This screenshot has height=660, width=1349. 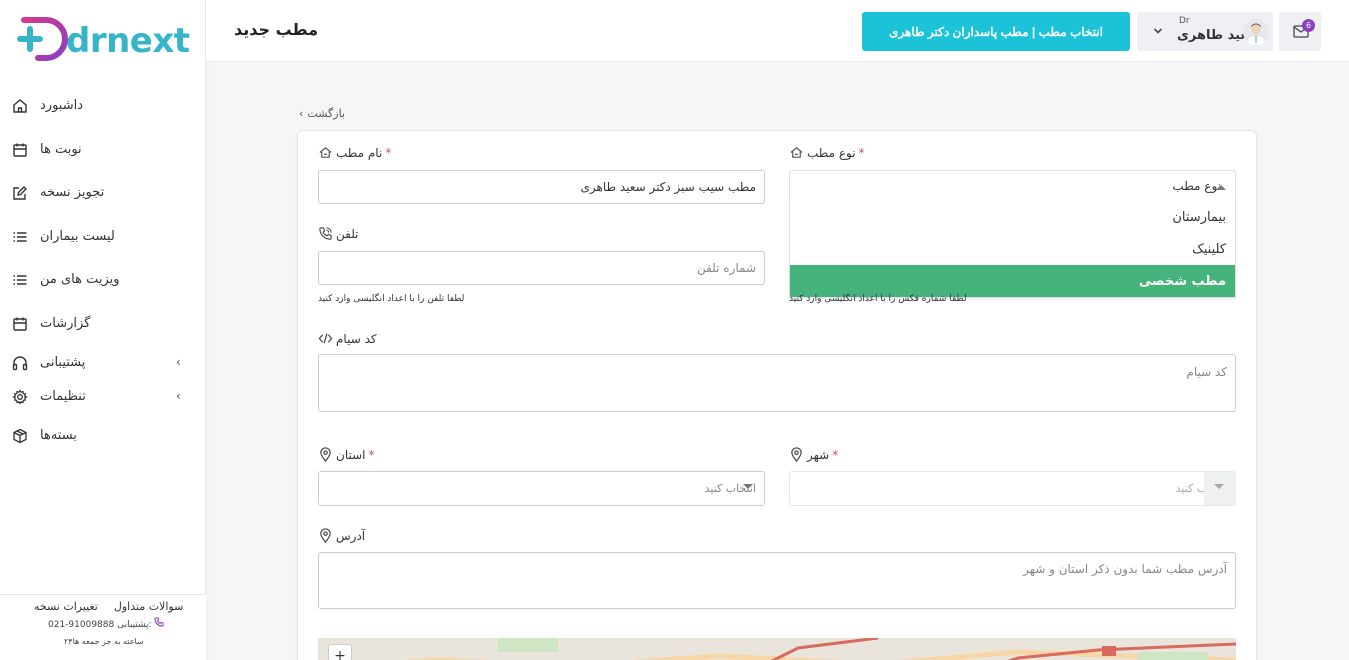 I want to click on sidebar-item-patients: لیست بیماران, so click(x=103, y=237).